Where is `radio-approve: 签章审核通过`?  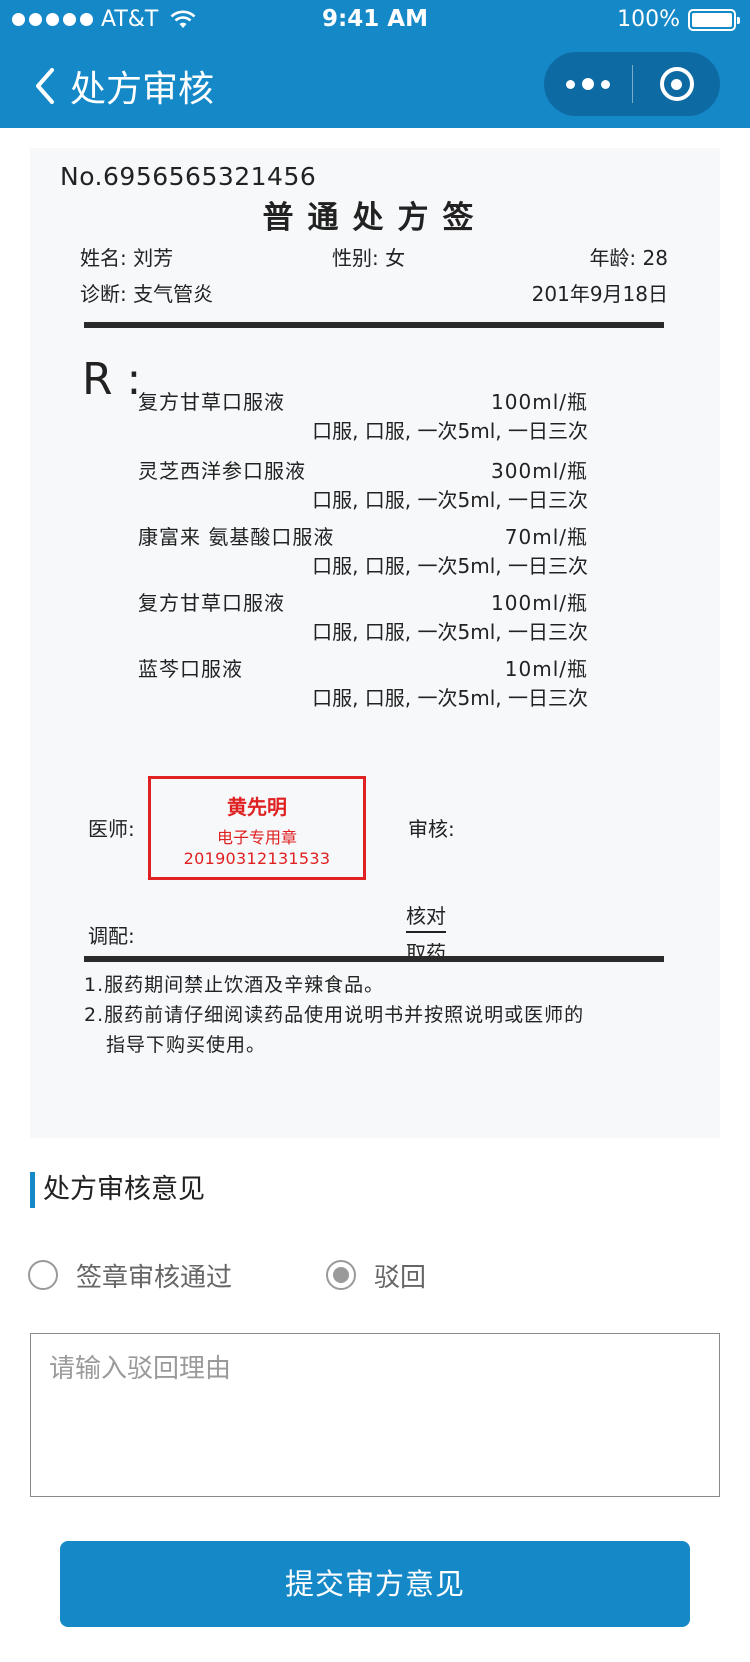
radio-approve: 签章审核通过 is located at coordinates (130, 1275).